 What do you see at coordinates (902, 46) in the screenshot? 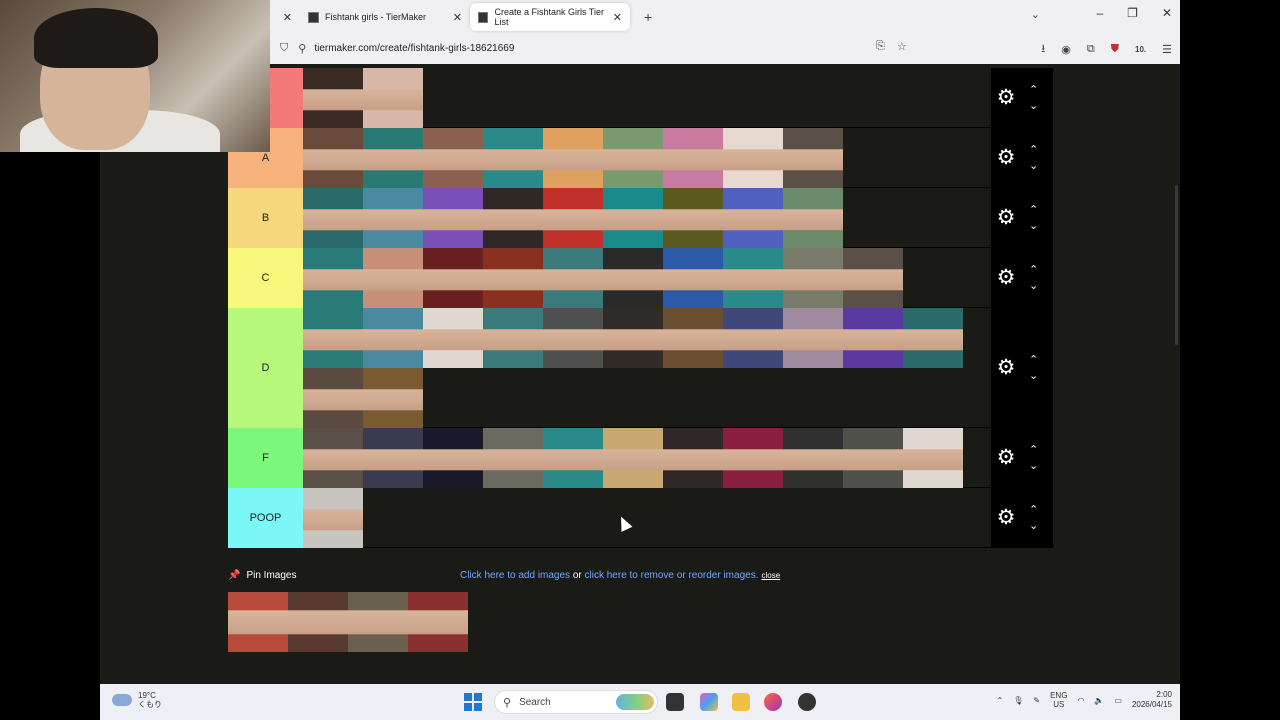
I see `bookmark-star-icon: ☆` at bounding box center [902, 46].